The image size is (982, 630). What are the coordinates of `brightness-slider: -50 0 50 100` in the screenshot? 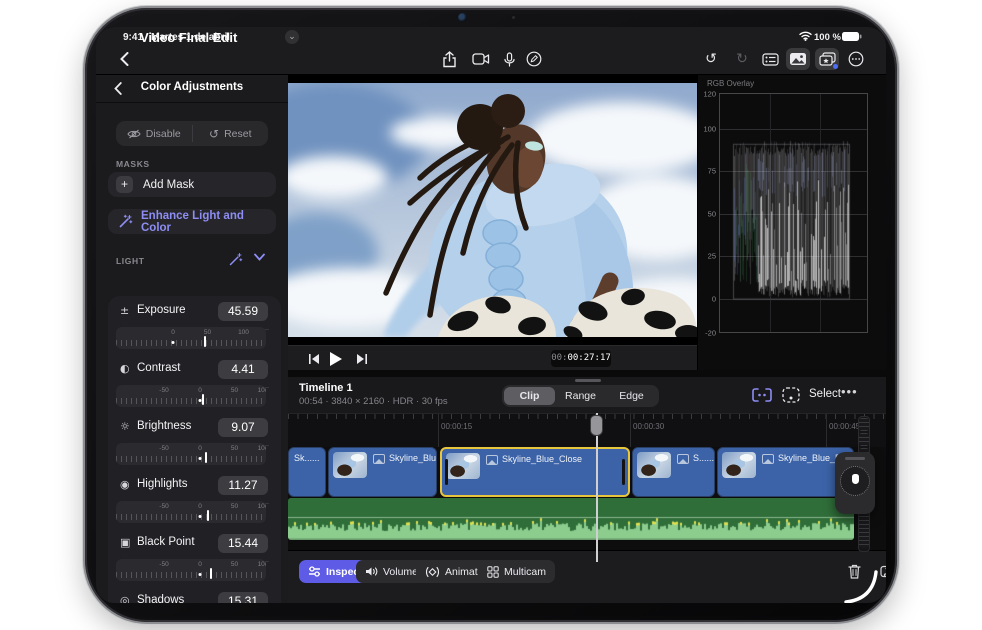 It's located at (191, 454).